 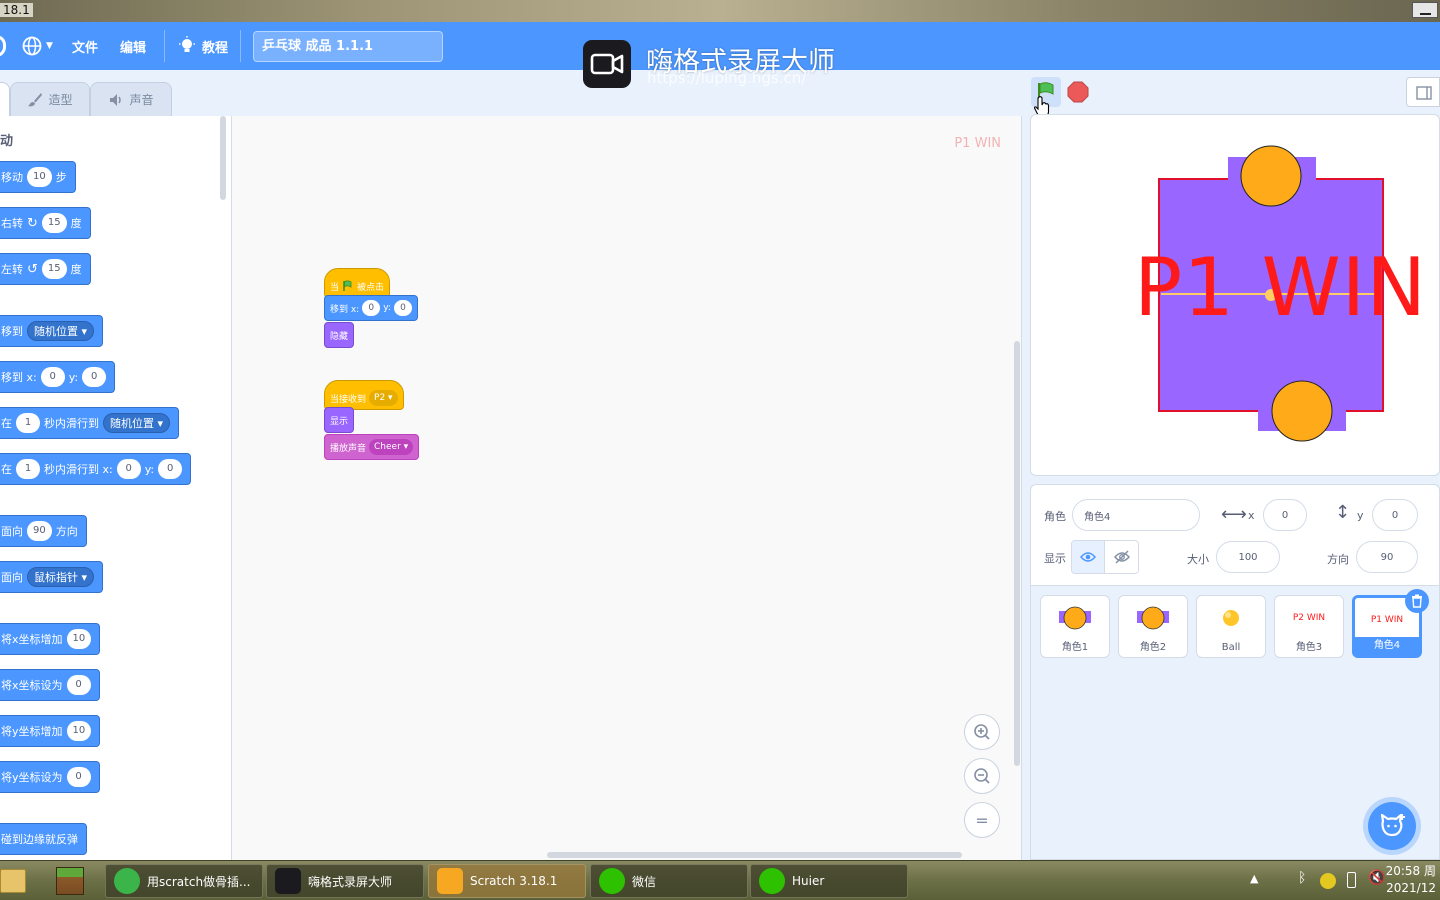 I want to click on volume-muted-icon: 🔇, so click(x=1376, y=878).